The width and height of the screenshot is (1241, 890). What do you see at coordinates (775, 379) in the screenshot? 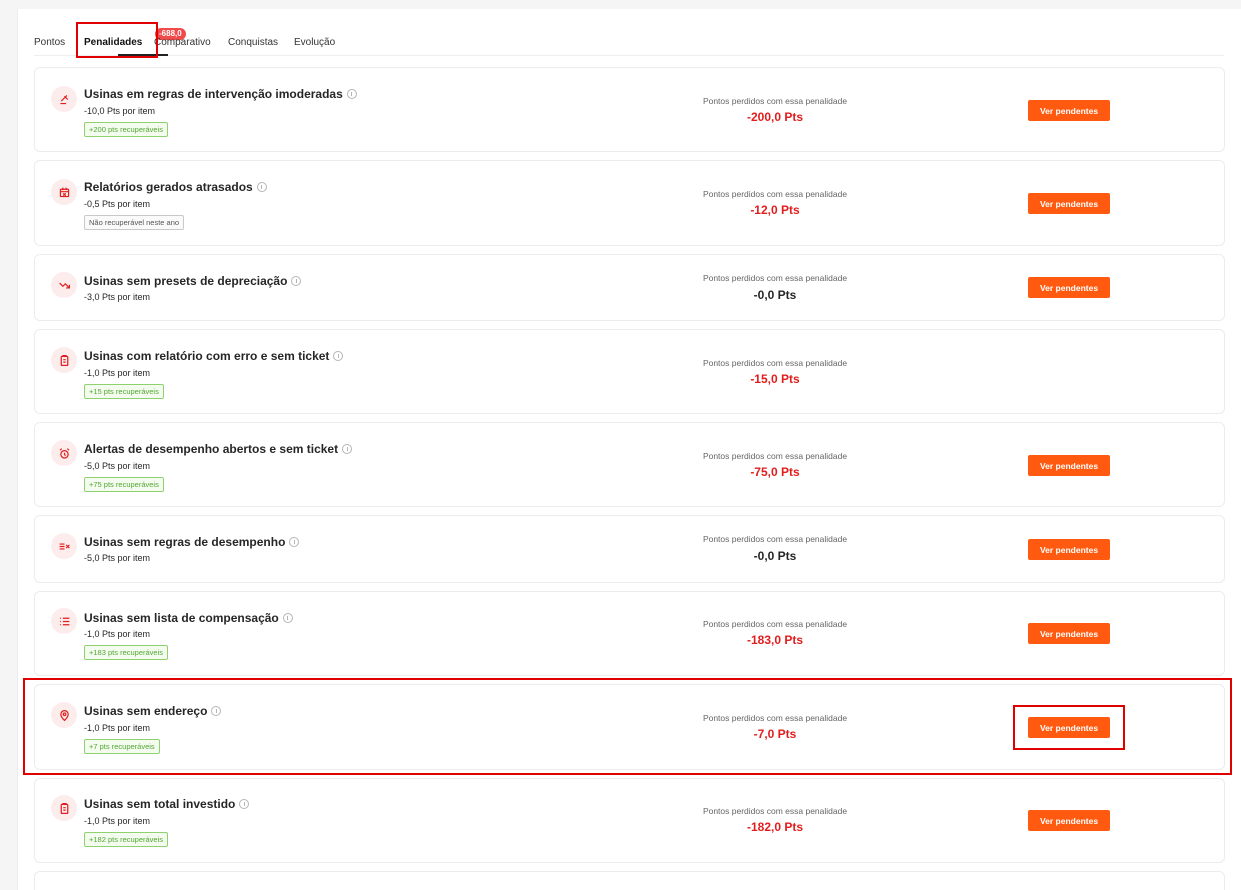
I see `lost-points-value: -15,0 Pts` at bounding box center [775, 379].